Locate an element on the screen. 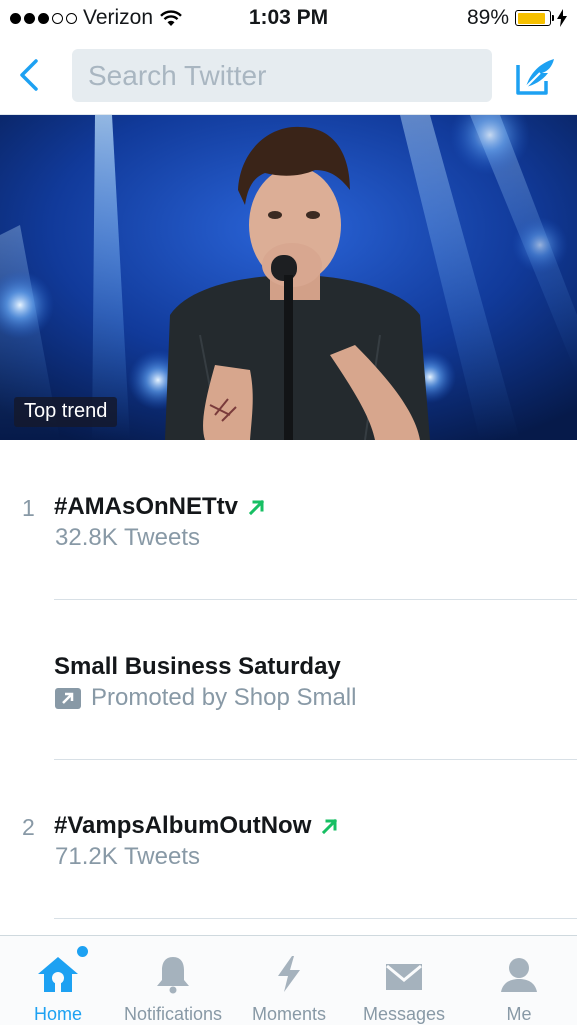  chevron-left-icon is located at coordinates (29, 75).